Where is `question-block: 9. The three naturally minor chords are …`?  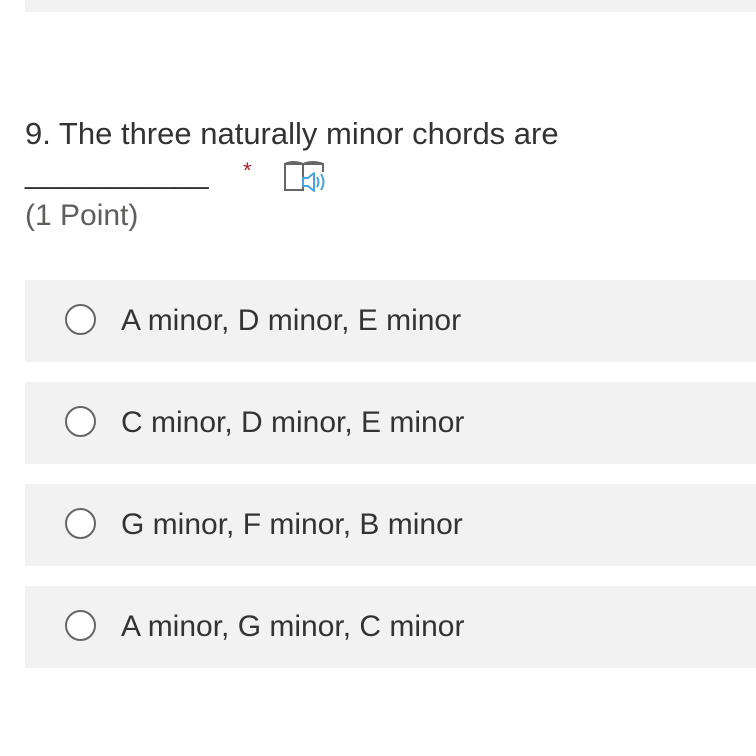
question-block: 9. The three naturally minor chords are … is located at coordinates (375, 175).